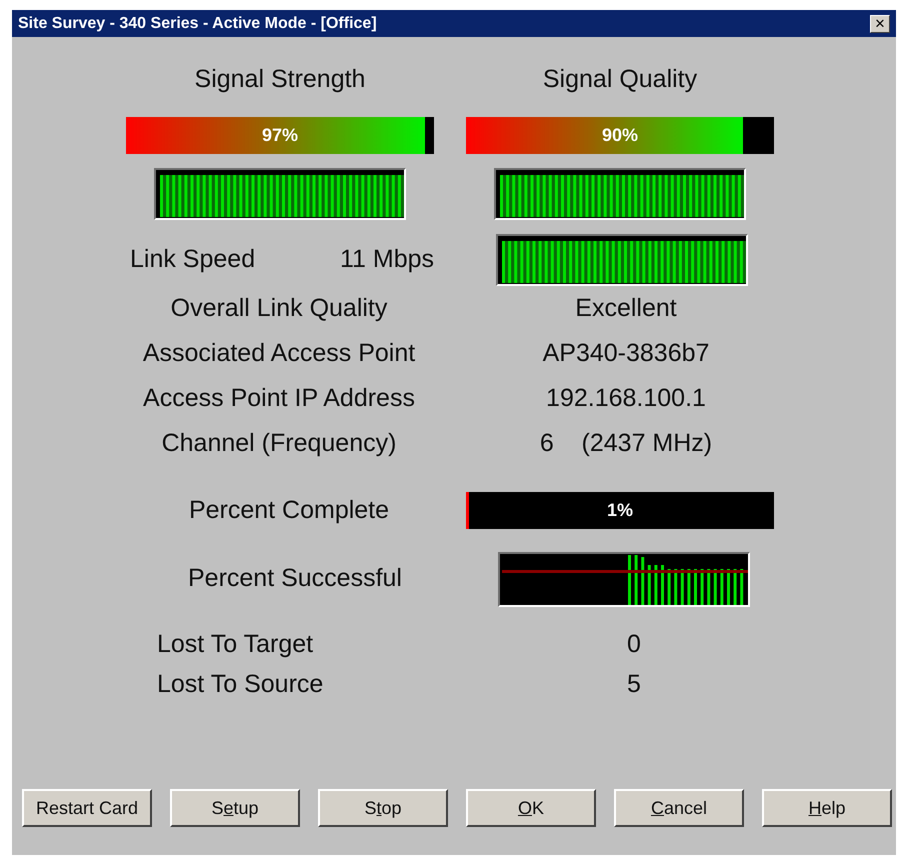  I want to click on detail-value: 192.168.100.1, so click(626, 398).